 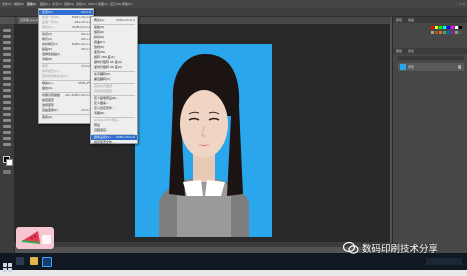 What do you see at coordinates (7, 90) in the screenshot?
I see `eraser-tool-icon` at bounding box center [7, 90].